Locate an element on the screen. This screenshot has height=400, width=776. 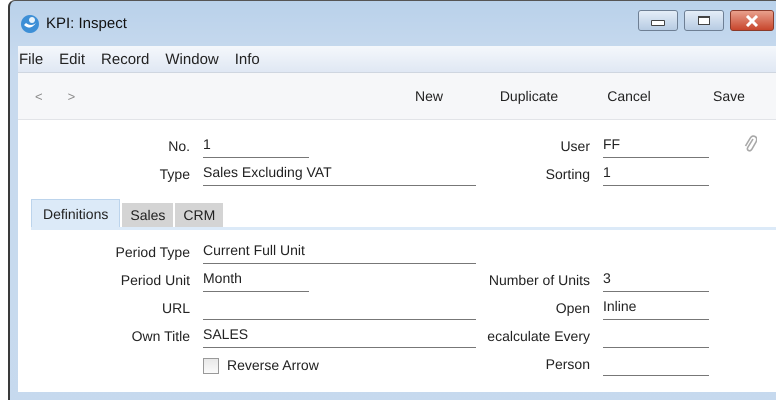
paperclip-icon is located at coordinates (750, 143).